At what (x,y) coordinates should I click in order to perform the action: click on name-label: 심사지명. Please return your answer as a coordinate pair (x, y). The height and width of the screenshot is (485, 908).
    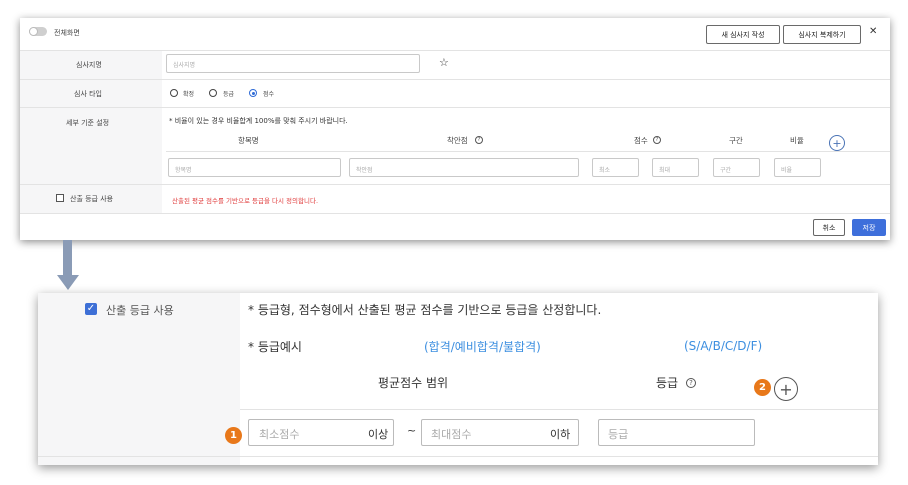
    Looking at the image, I should click on (89, 65).